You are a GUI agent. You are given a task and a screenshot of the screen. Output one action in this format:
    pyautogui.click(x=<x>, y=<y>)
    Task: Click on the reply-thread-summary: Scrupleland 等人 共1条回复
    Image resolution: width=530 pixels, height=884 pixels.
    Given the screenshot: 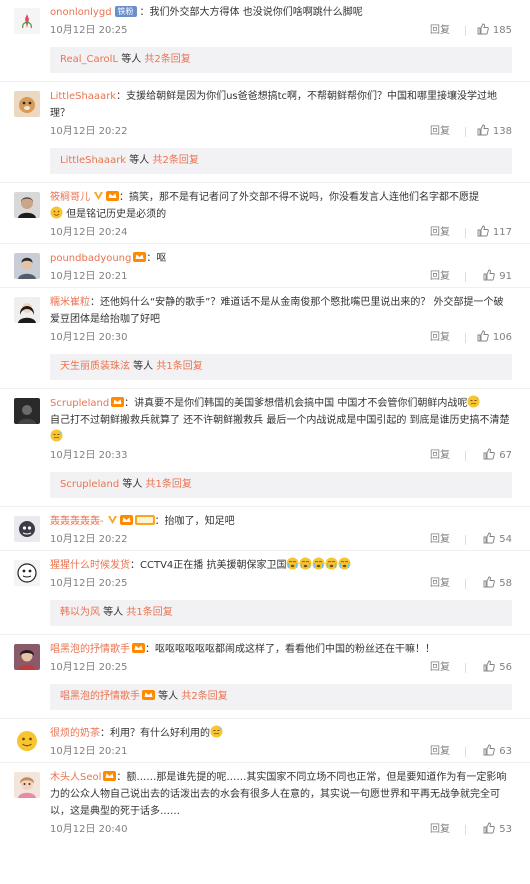 What is the action you would take?
    pyautogui.click(x=281, y=485)
    